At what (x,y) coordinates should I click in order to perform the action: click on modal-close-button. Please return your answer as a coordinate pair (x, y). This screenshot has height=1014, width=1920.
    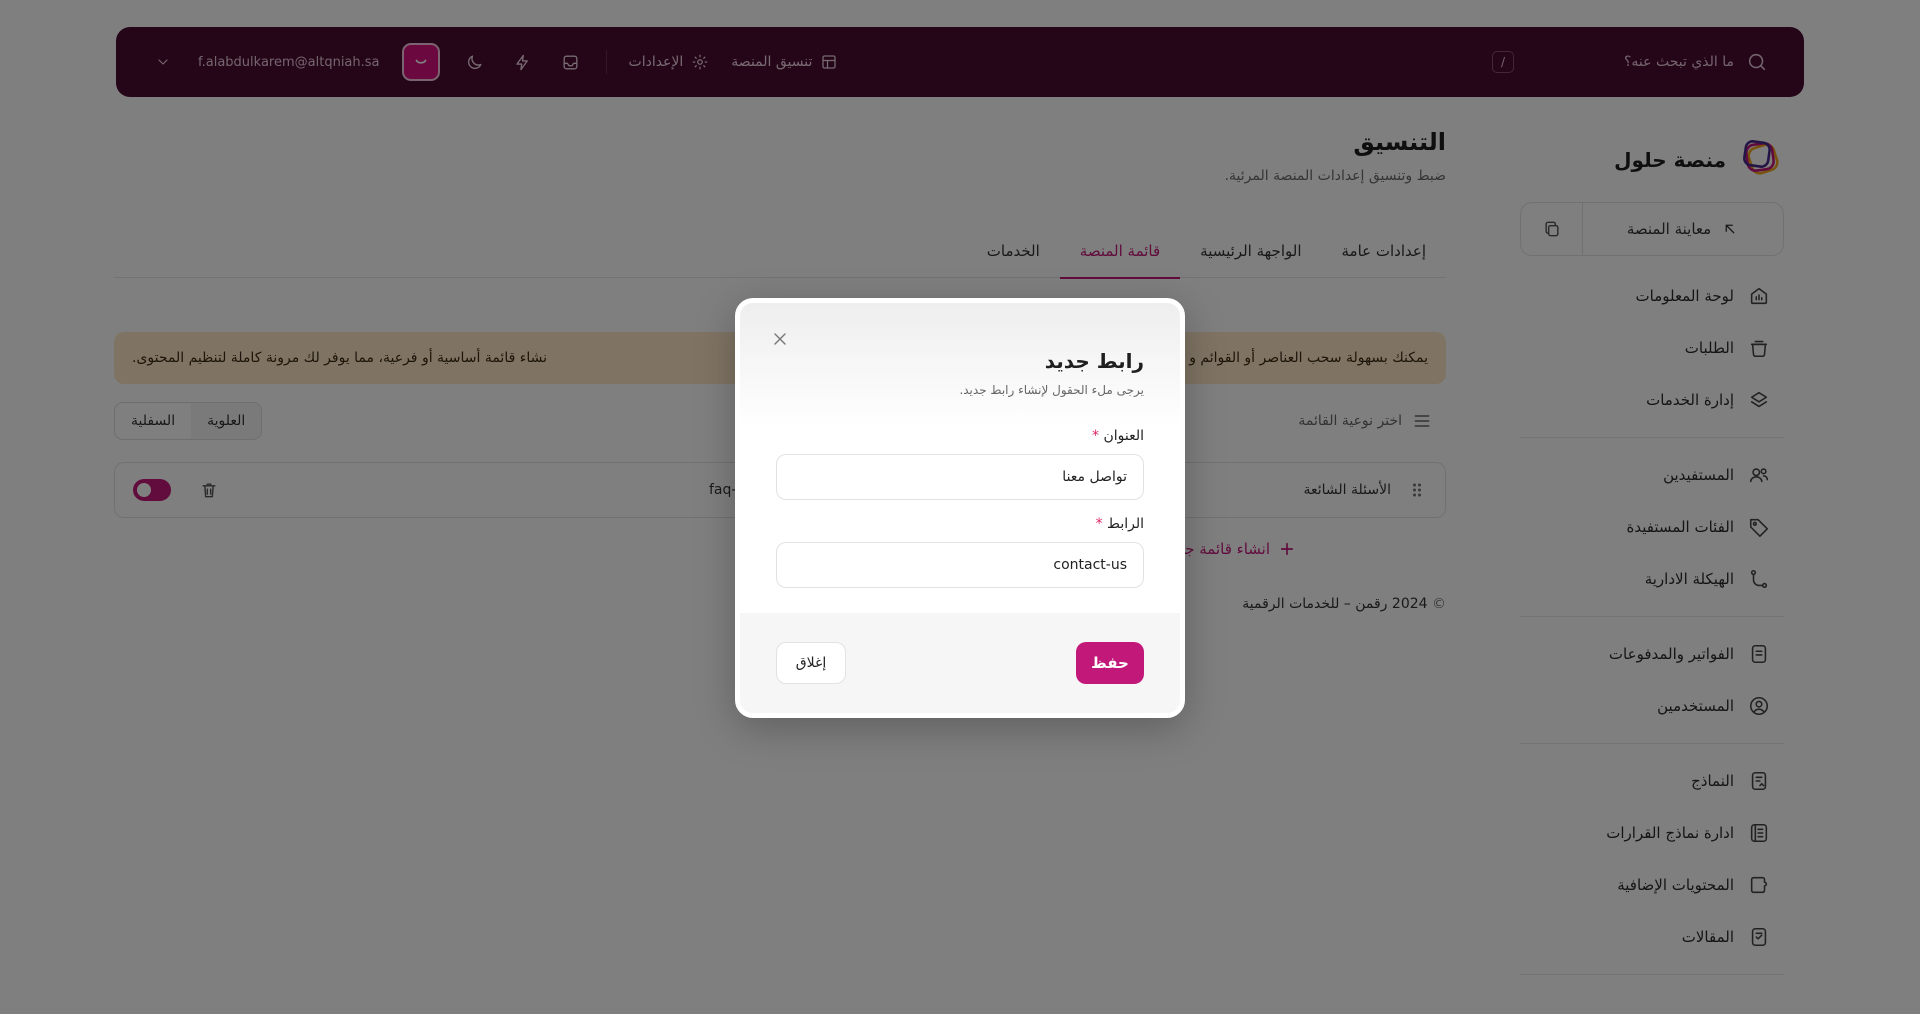
    Looking at the image, I should click on (780, 339).